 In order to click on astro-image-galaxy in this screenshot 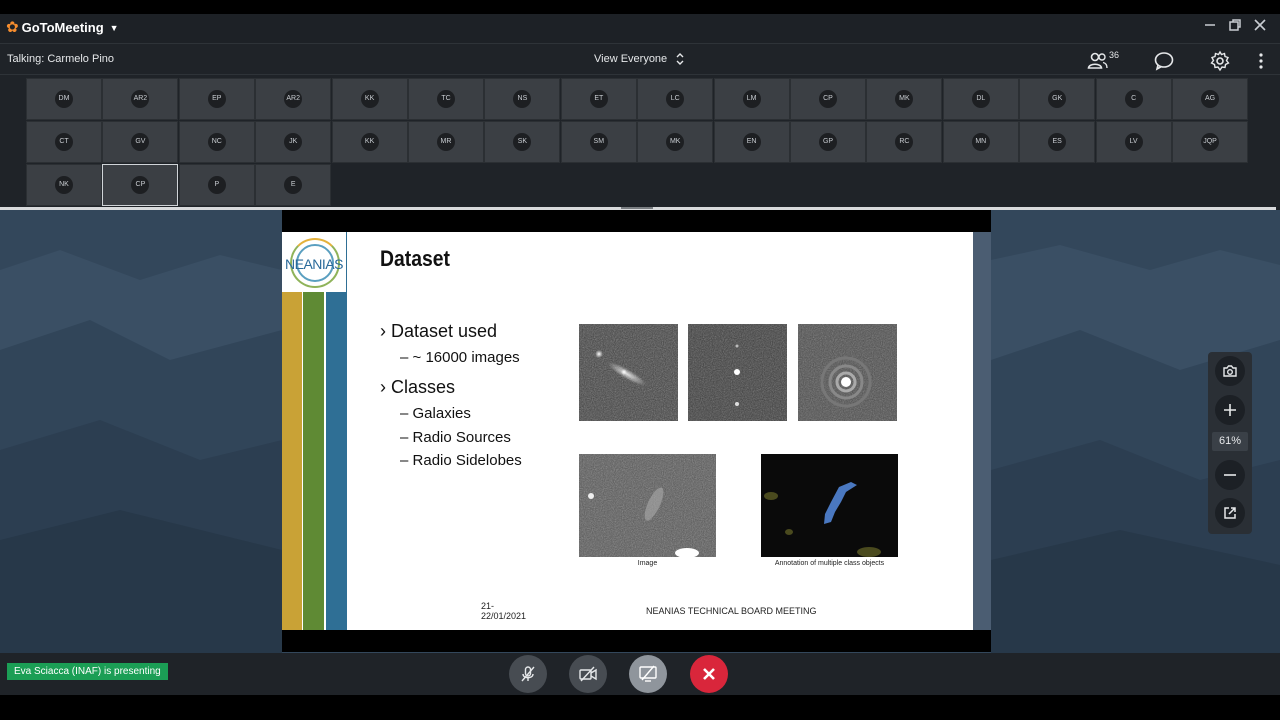, I will do `click(628, 372)`.